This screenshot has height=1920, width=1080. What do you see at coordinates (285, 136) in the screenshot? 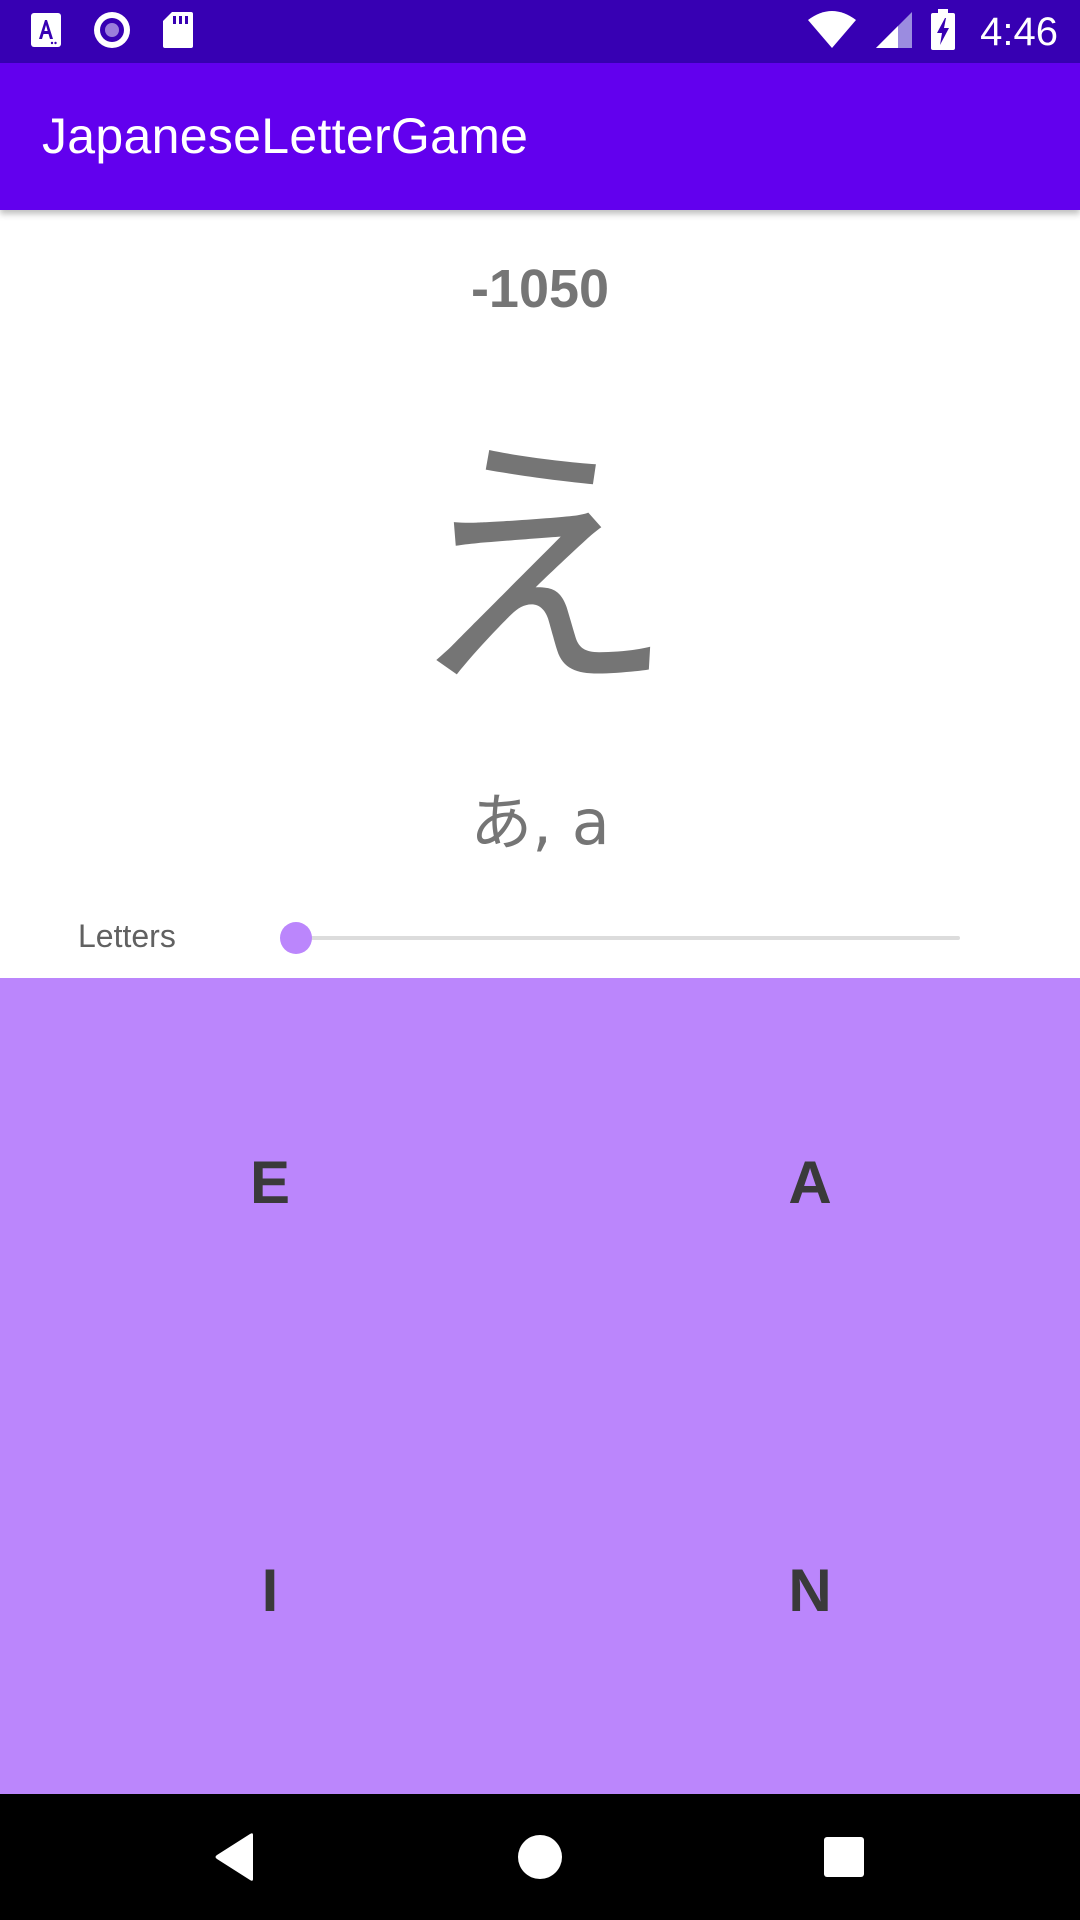
I see `app-title: JapaneseLetterGame` at bounding box center [285, 136].